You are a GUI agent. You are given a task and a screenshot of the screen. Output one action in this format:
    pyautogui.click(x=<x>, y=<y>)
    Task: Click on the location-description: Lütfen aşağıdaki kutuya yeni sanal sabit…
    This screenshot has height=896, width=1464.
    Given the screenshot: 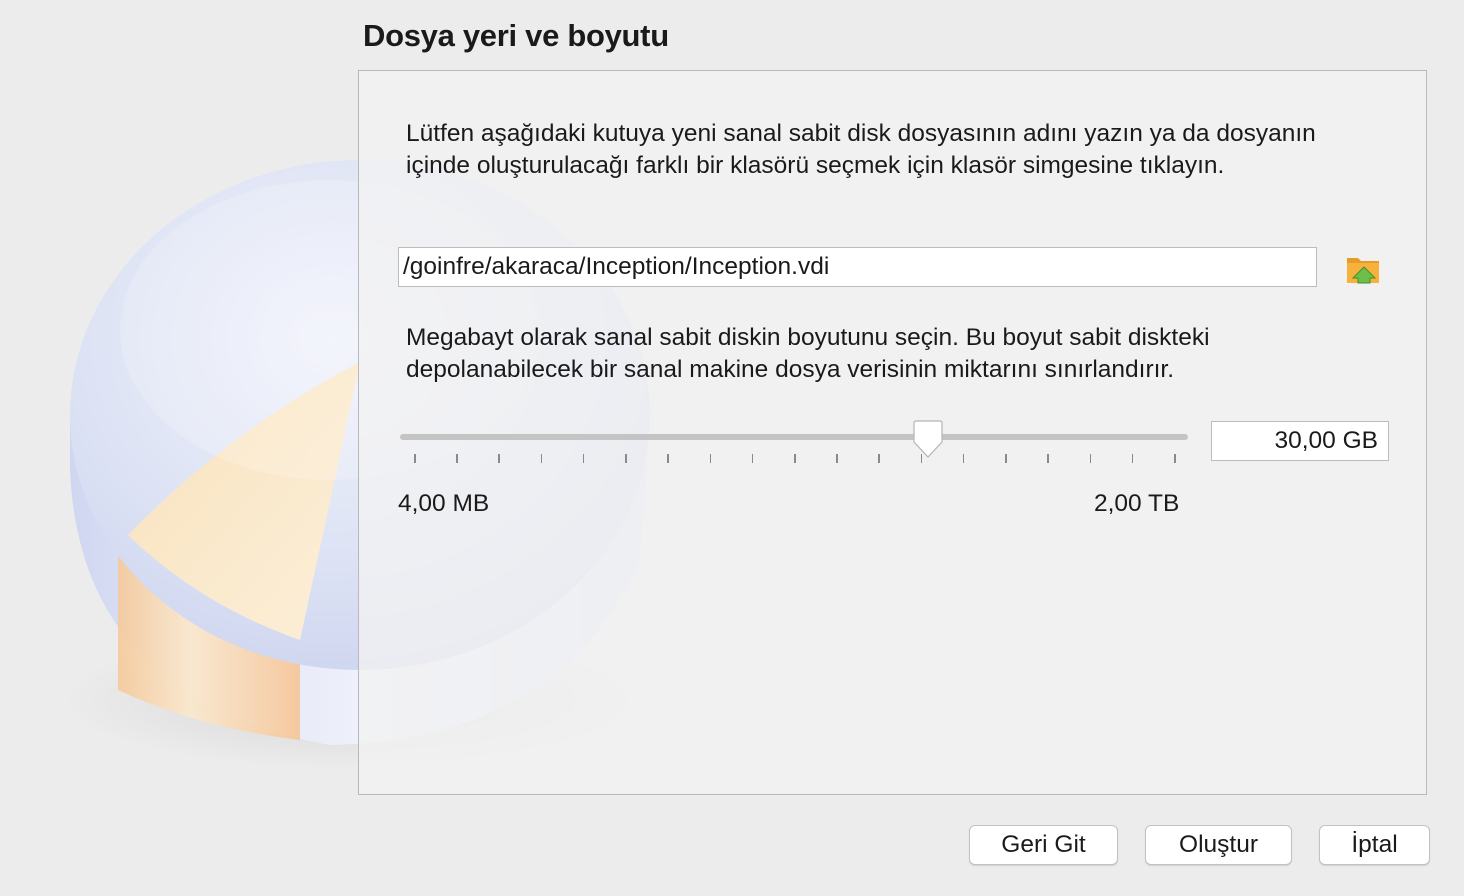 What is the action you would take?
    pyautogui.click(x=861, y=149)
    